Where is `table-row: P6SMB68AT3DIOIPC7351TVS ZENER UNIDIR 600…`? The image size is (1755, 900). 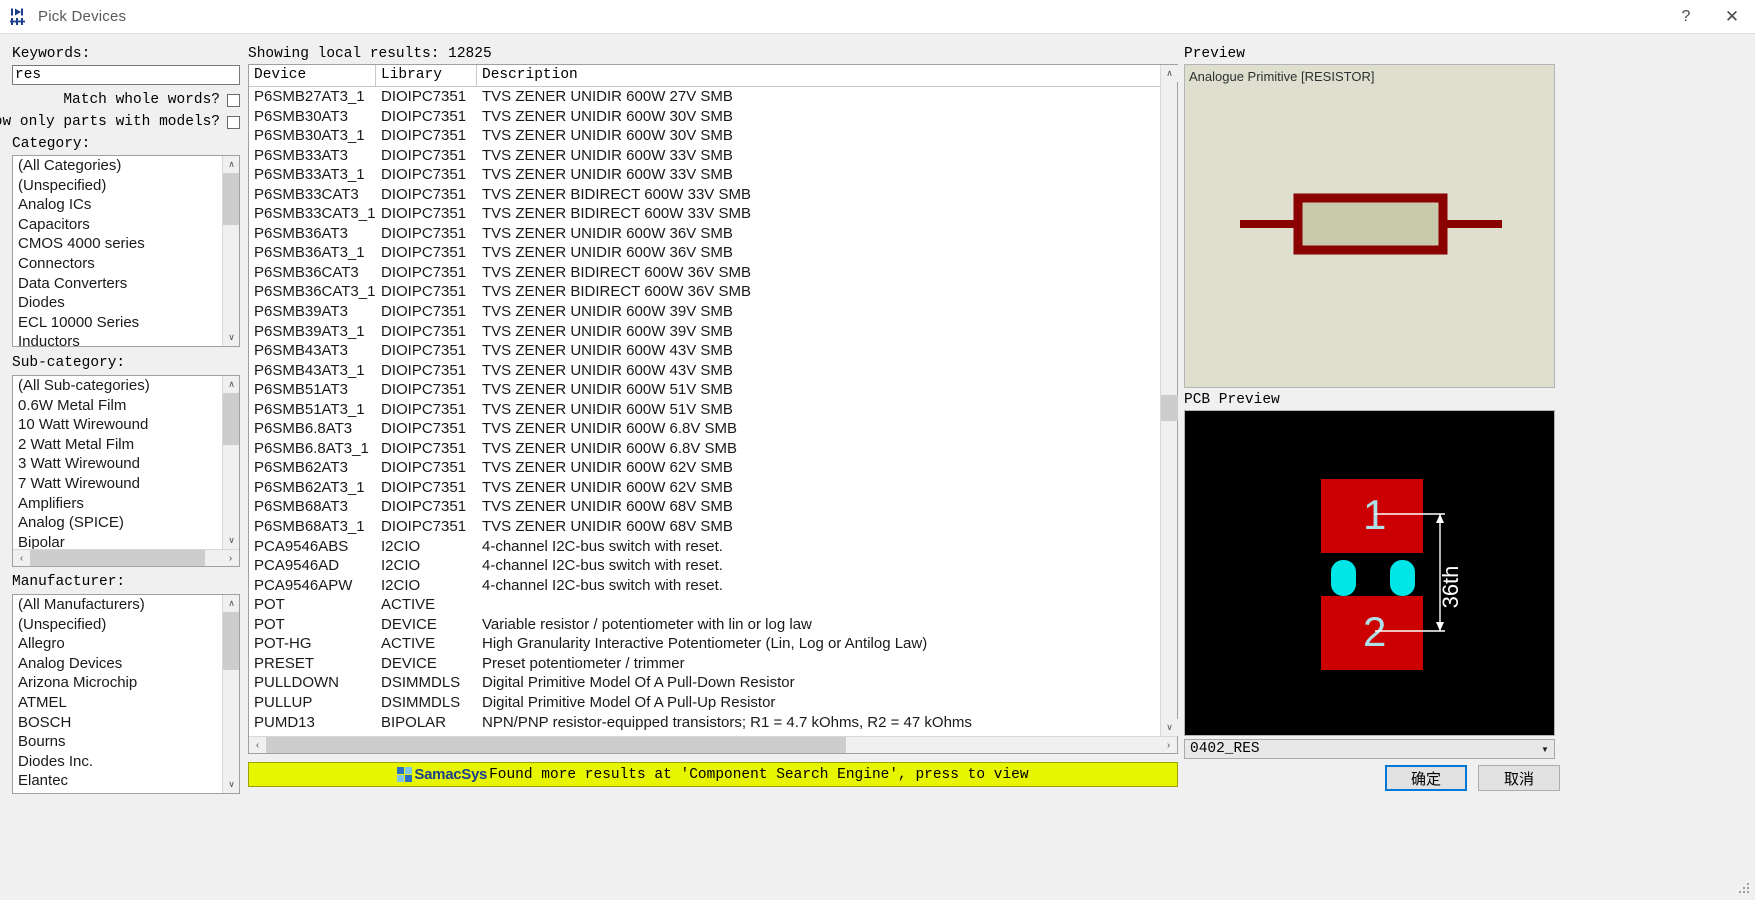 table-row: P6SMB68AT3DIOIPC7351TVS ZENER UNIDIR 600… is located at coordinates (704, 507).